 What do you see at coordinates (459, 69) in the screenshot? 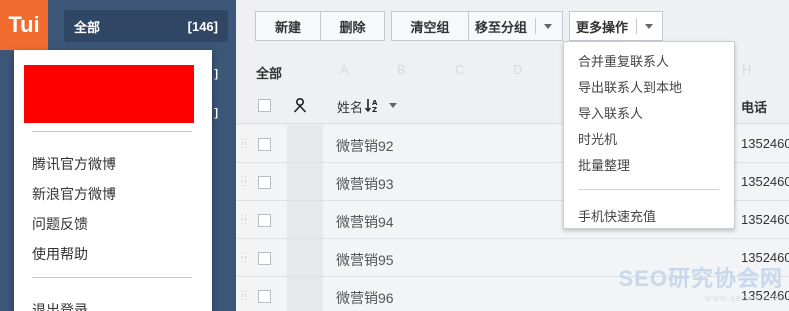
I see `letter-index-c: C` at bounding box center [459, 69].